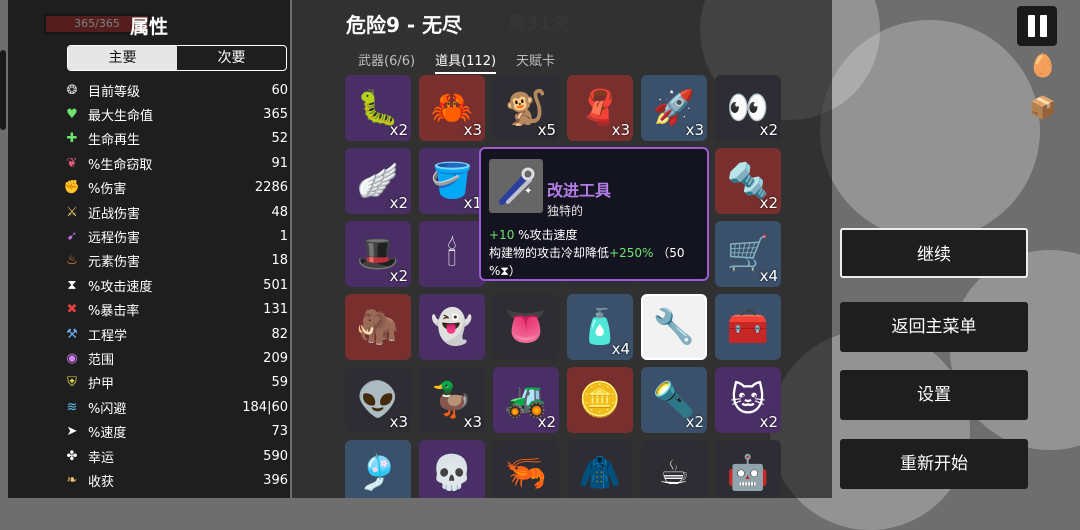 This screenshot has width=1080, height=530. I want to click on stat-row: ✤ 幸运 590, so click(176, 456).